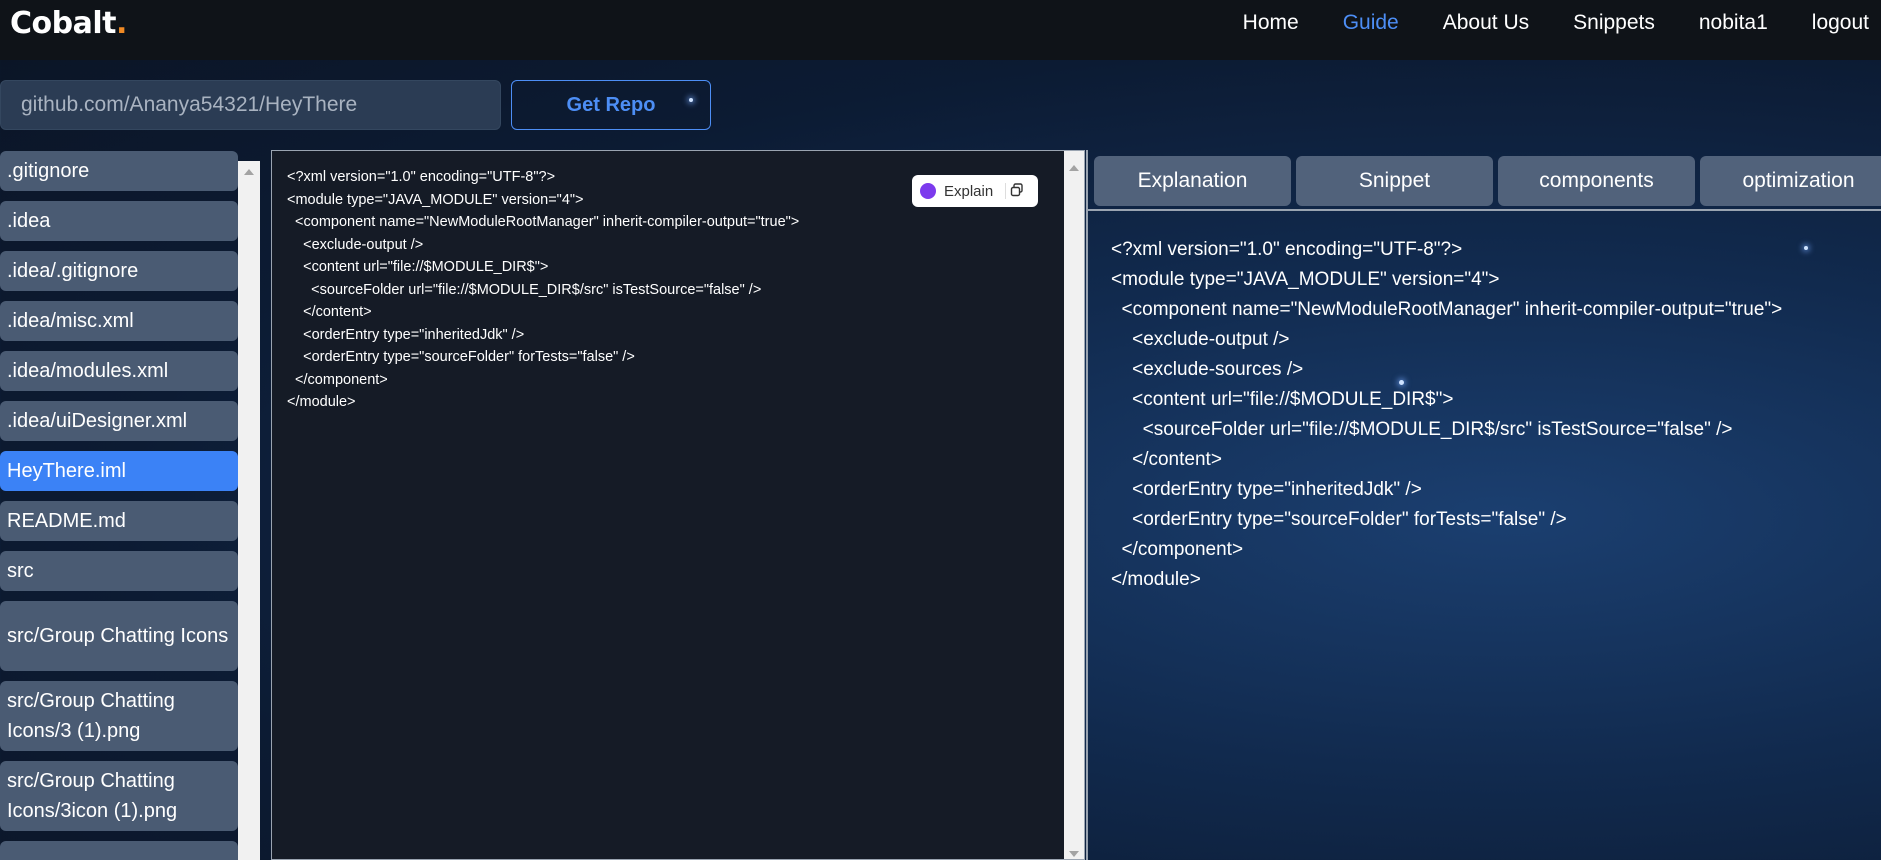 This screenshot has width=1881, height=860. I want to click on brand-logo: Cobalt., so click(68, 23).